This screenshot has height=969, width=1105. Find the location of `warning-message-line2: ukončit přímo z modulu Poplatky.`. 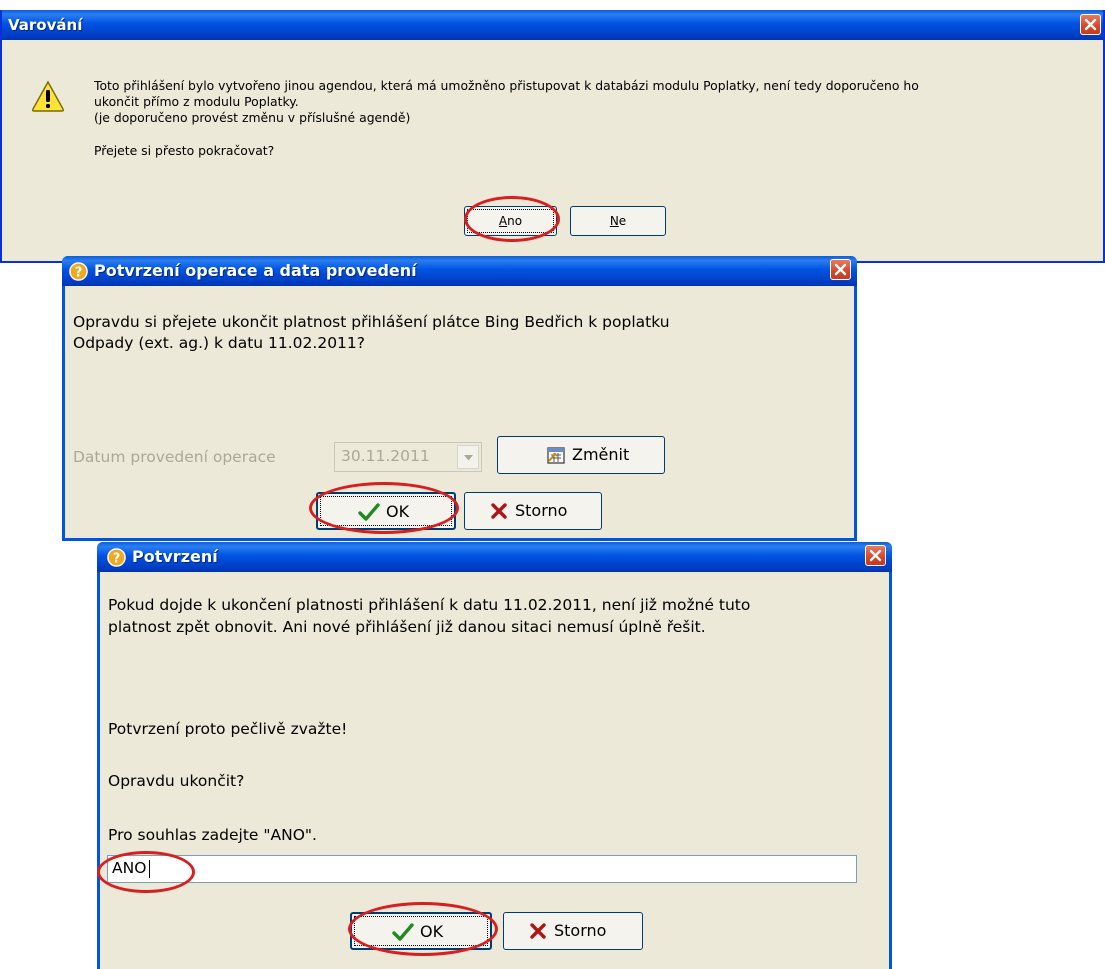

warning-message-line2: ukončit přímo z modulu Poplatky. is located at coordinates (196, 101).